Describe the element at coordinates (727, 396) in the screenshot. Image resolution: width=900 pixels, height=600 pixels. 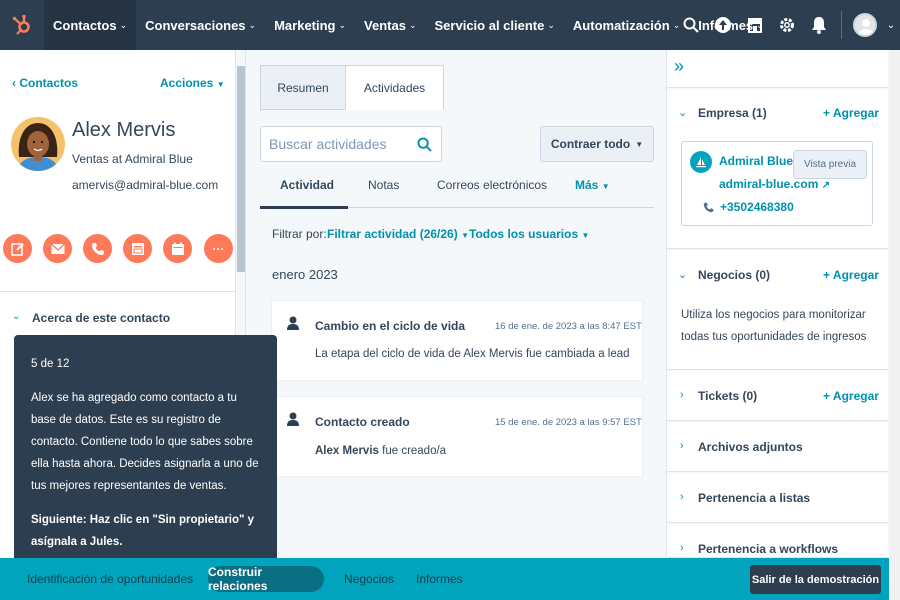
I see `tickets-header: Tickets (0)` at that location.